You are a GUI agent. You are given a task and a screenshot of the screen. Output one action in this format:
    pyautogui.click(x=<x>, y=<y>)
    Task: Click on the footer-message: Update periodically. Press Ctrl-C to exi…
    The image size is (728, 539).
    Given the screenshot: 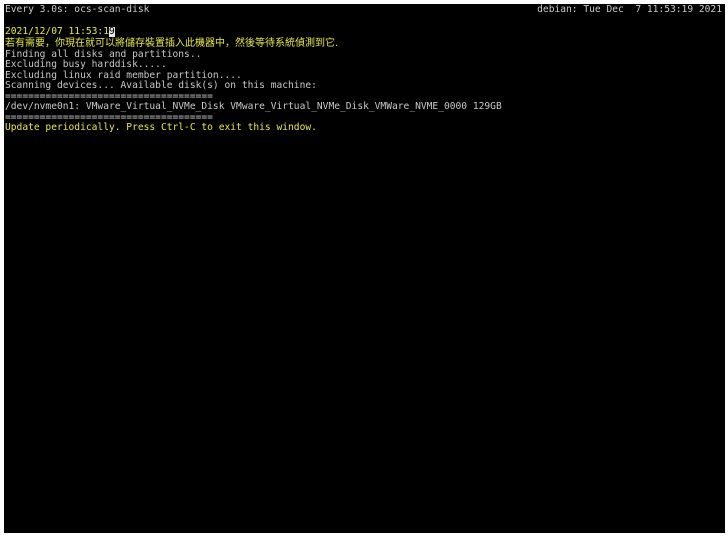 What is the action you would take?
    pyautogui.click(x=161, y=127)
    